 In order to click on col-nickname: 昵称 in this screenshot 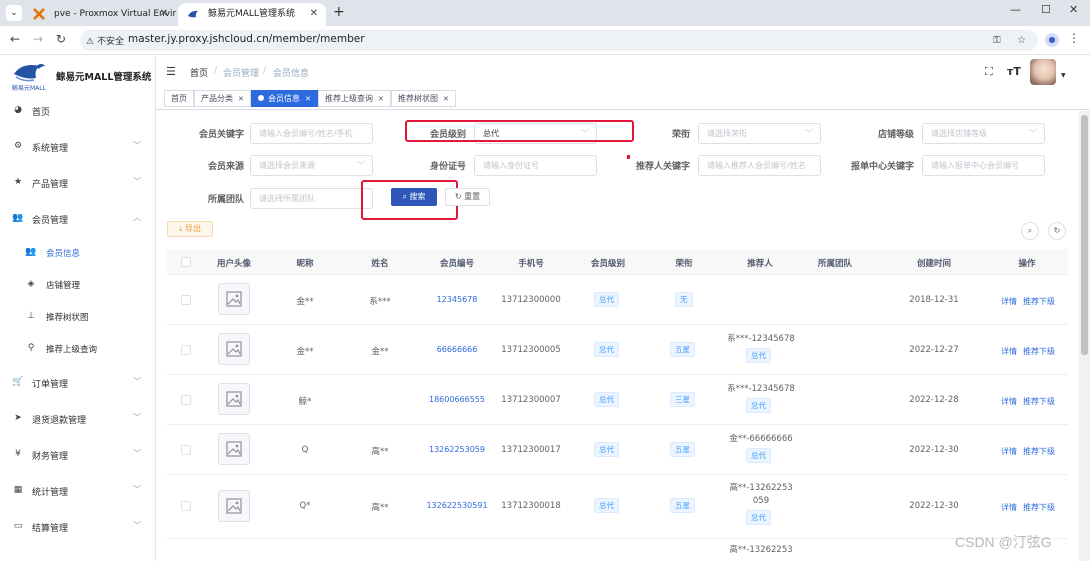, I will do `click(305, 264)`.